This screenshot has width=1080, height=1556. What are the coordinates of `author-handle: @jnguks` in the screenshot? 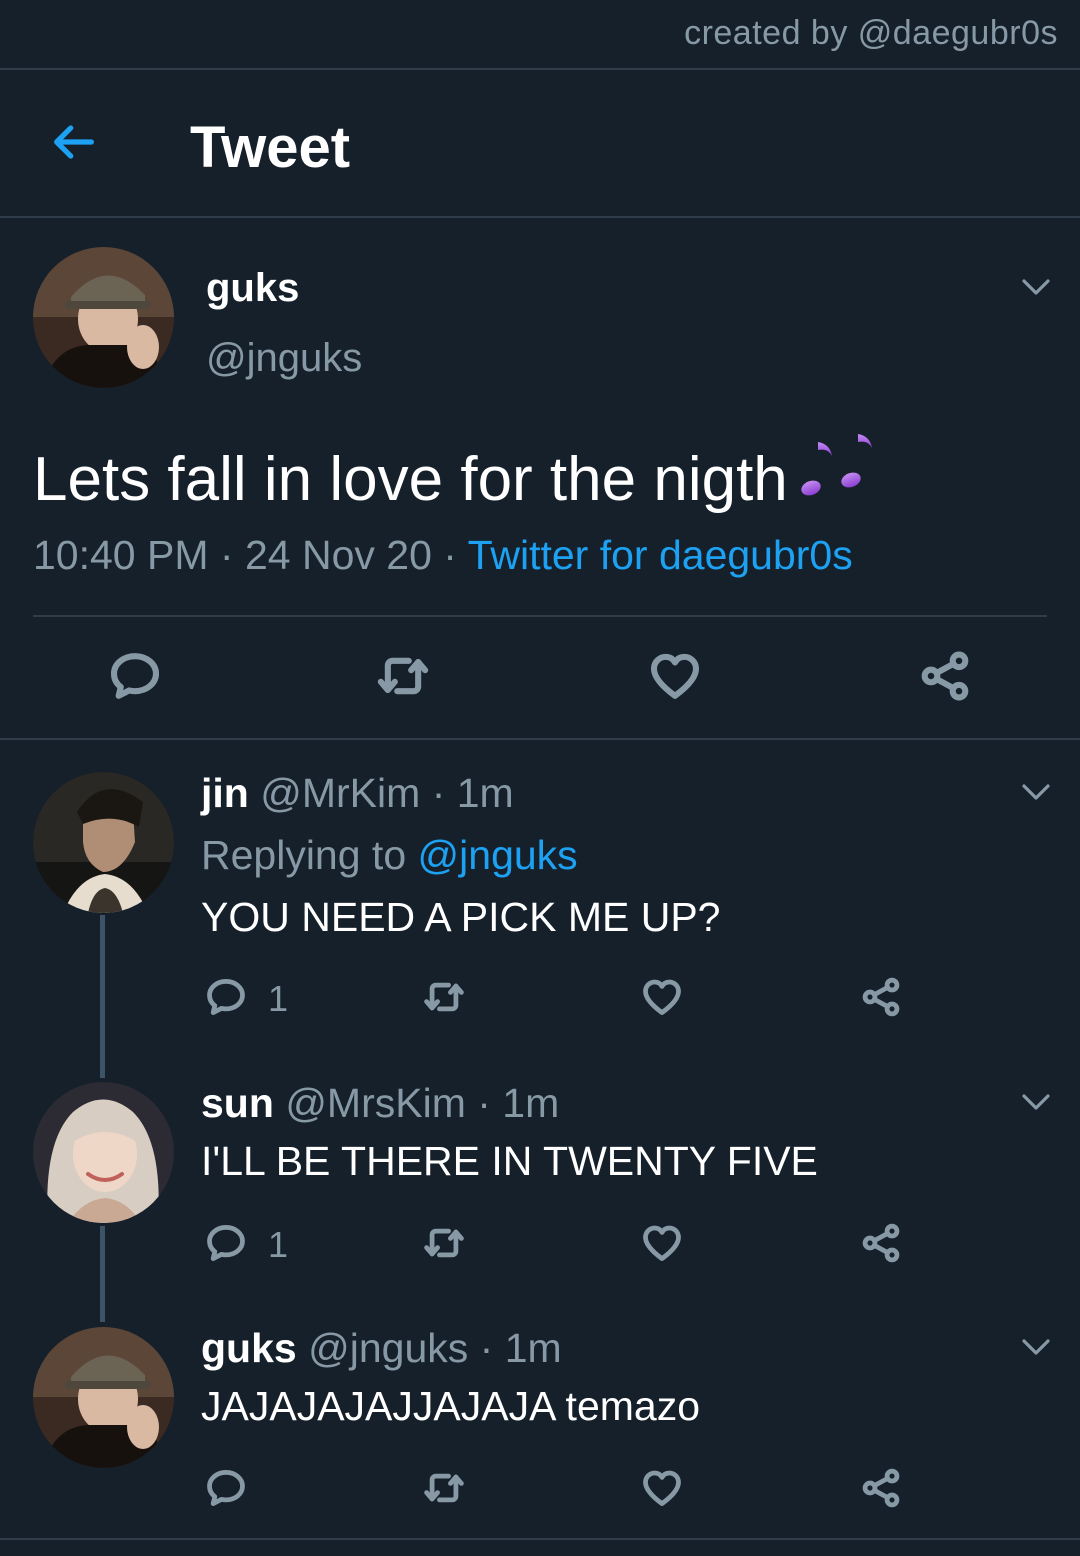 It's located at (284, 358).